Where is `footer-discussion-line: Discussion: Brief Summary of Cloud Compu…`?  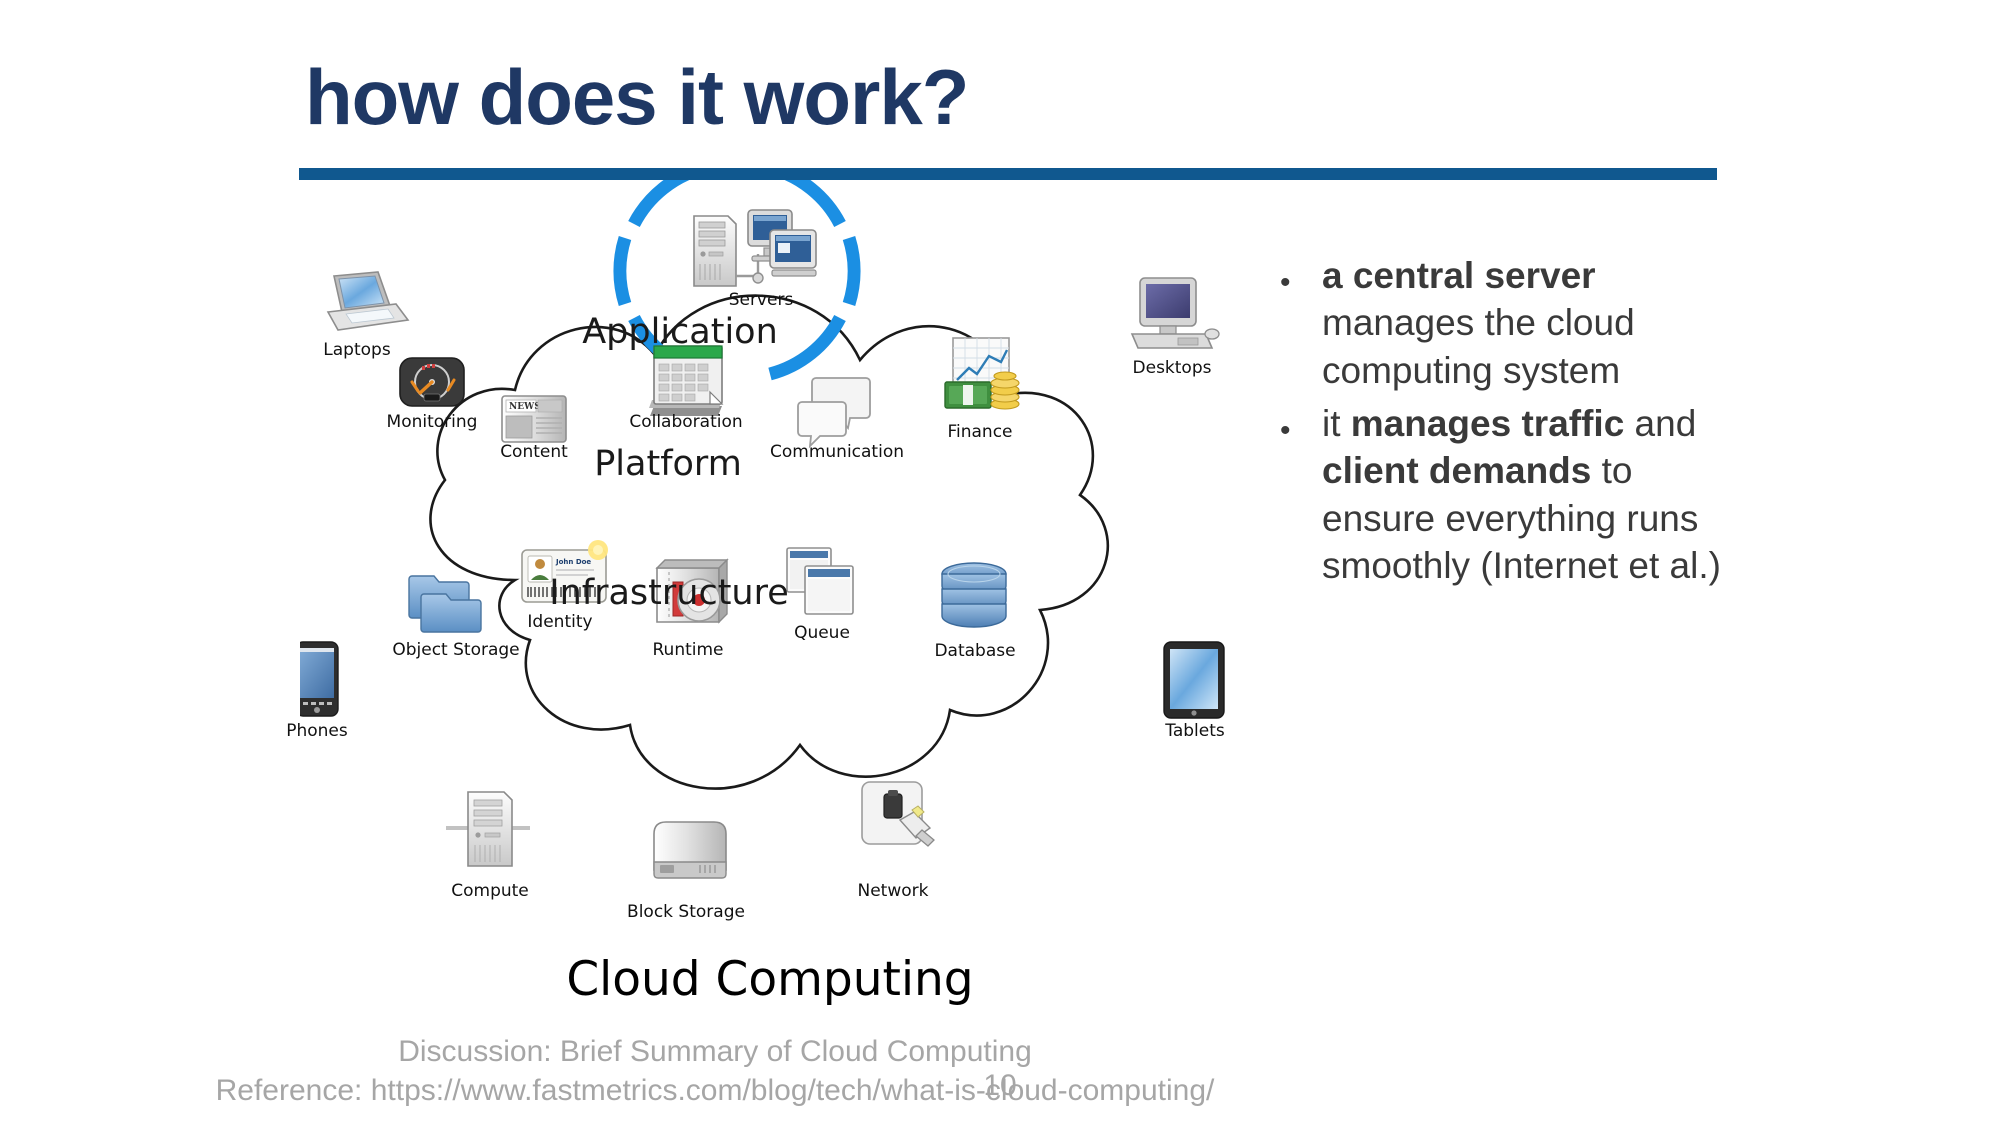
footer-discussion-line: Discussion: Brief Summary of Cloud Compu… is located at coordinates (715, 1051).